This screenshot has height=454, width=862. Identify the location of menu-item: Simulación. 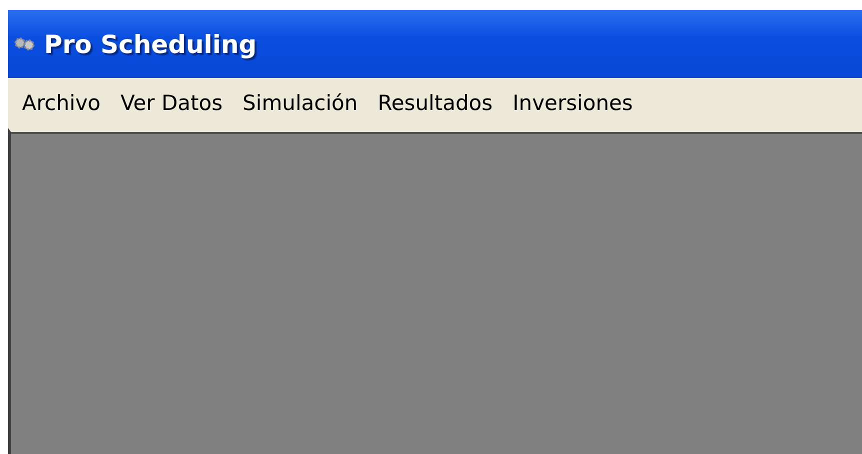
(302, 103).